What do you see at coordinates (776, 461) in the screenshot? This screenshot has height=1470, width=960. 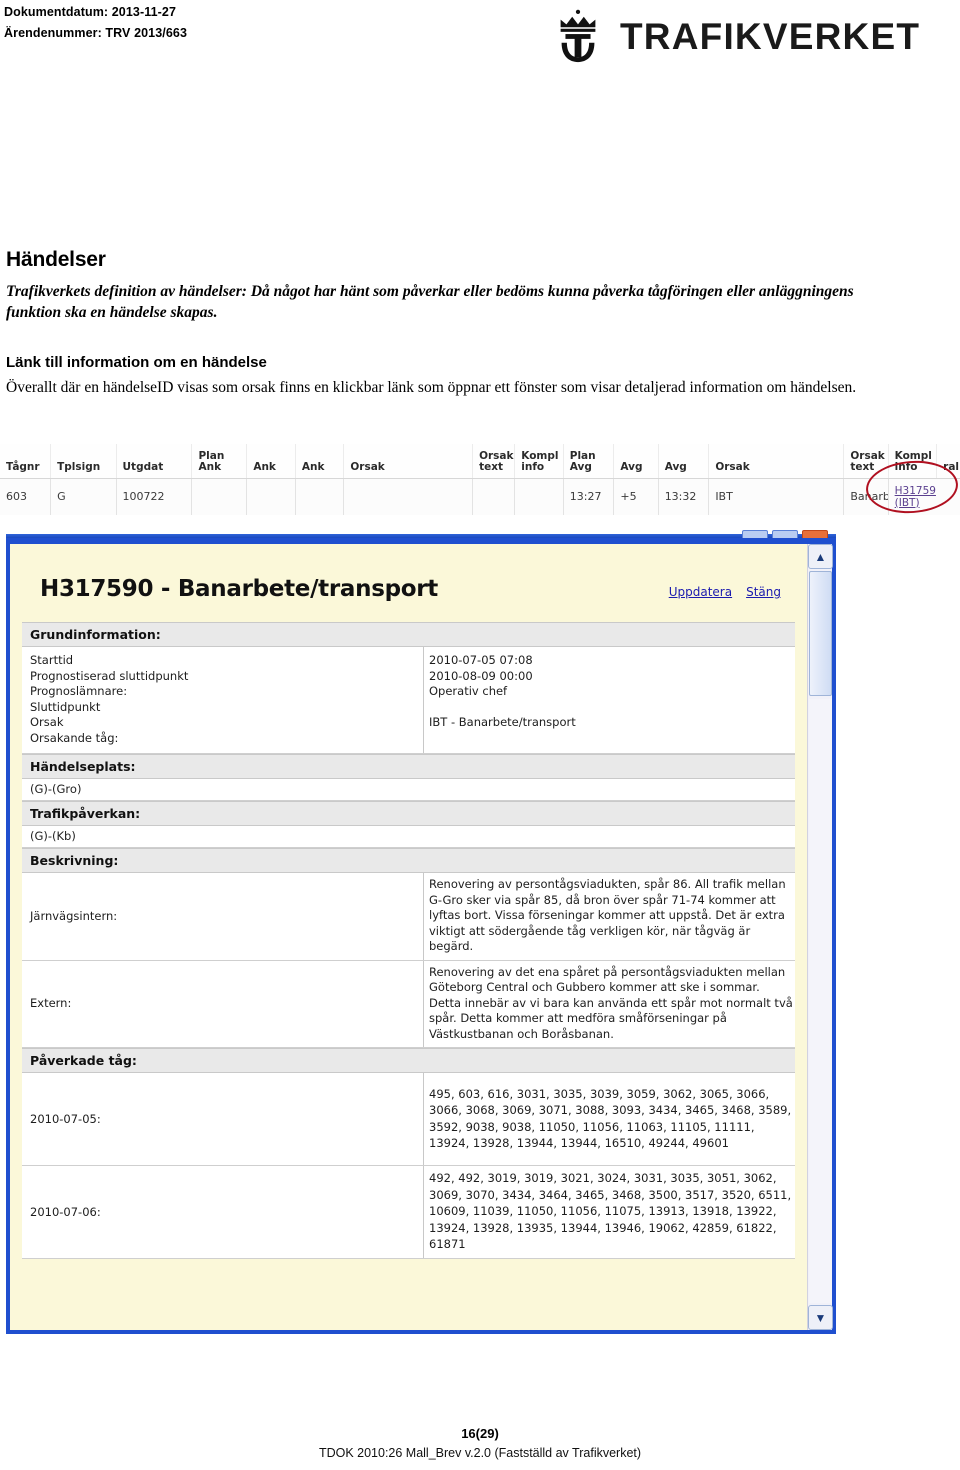 I see `col-orsak-avg: Orsak` at bounding box center [776, 461].